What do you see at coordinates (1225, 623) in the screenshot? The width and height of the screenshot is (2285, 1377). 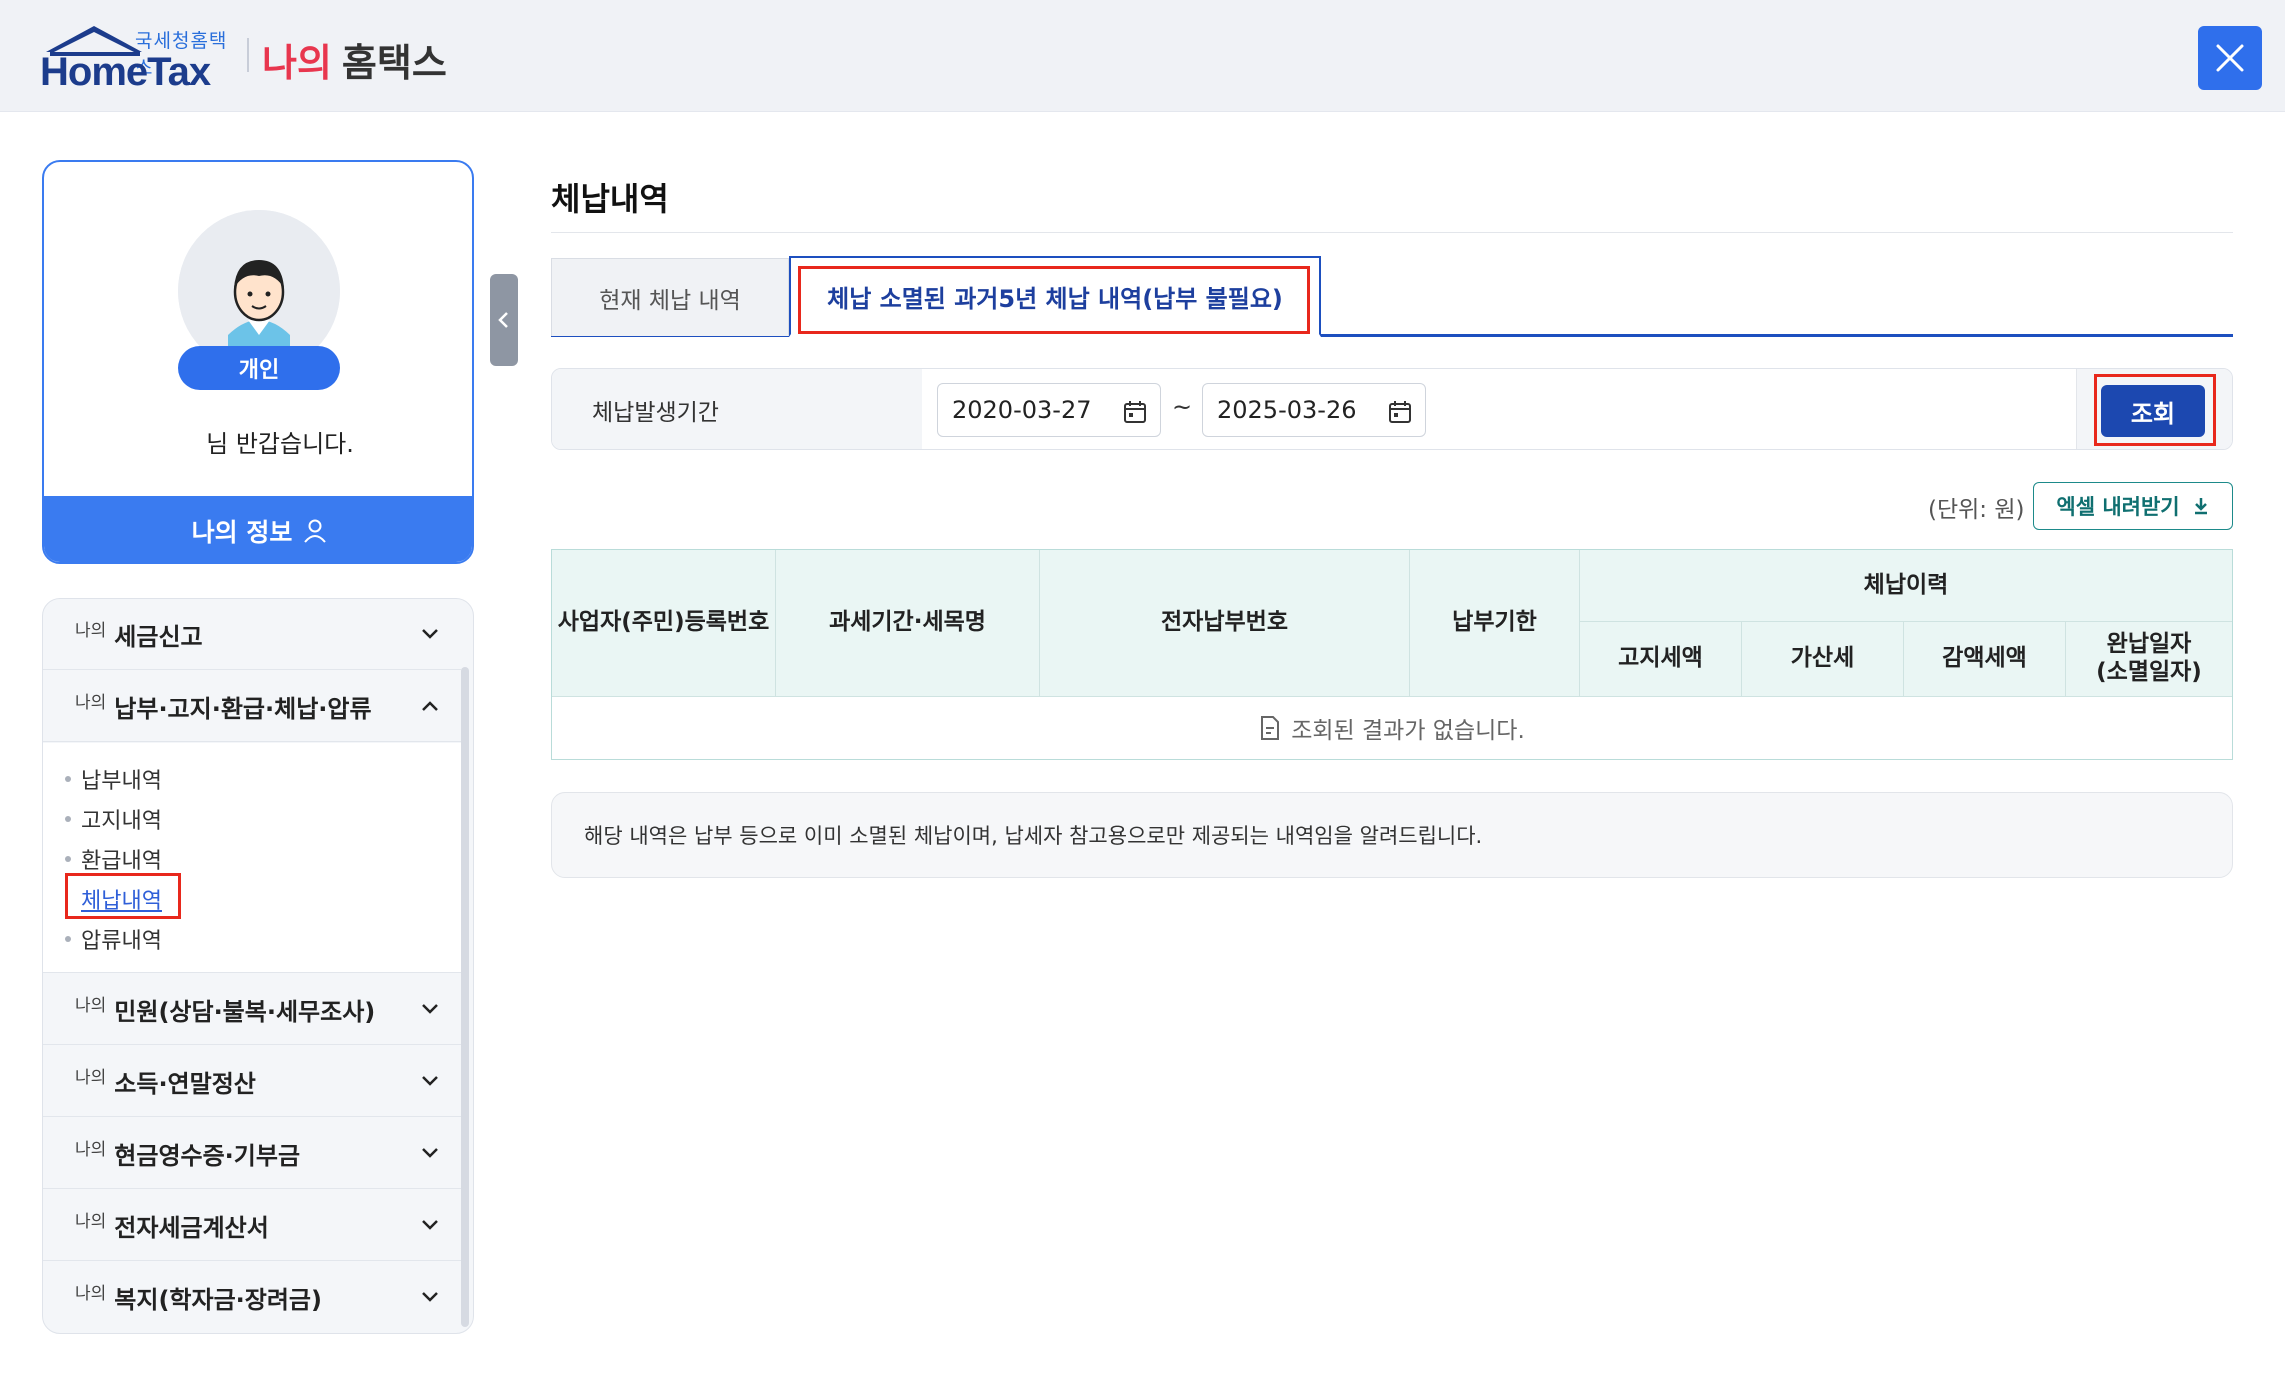 I see `table-header: 전자납부번호` at bounding box center [1225, 623].